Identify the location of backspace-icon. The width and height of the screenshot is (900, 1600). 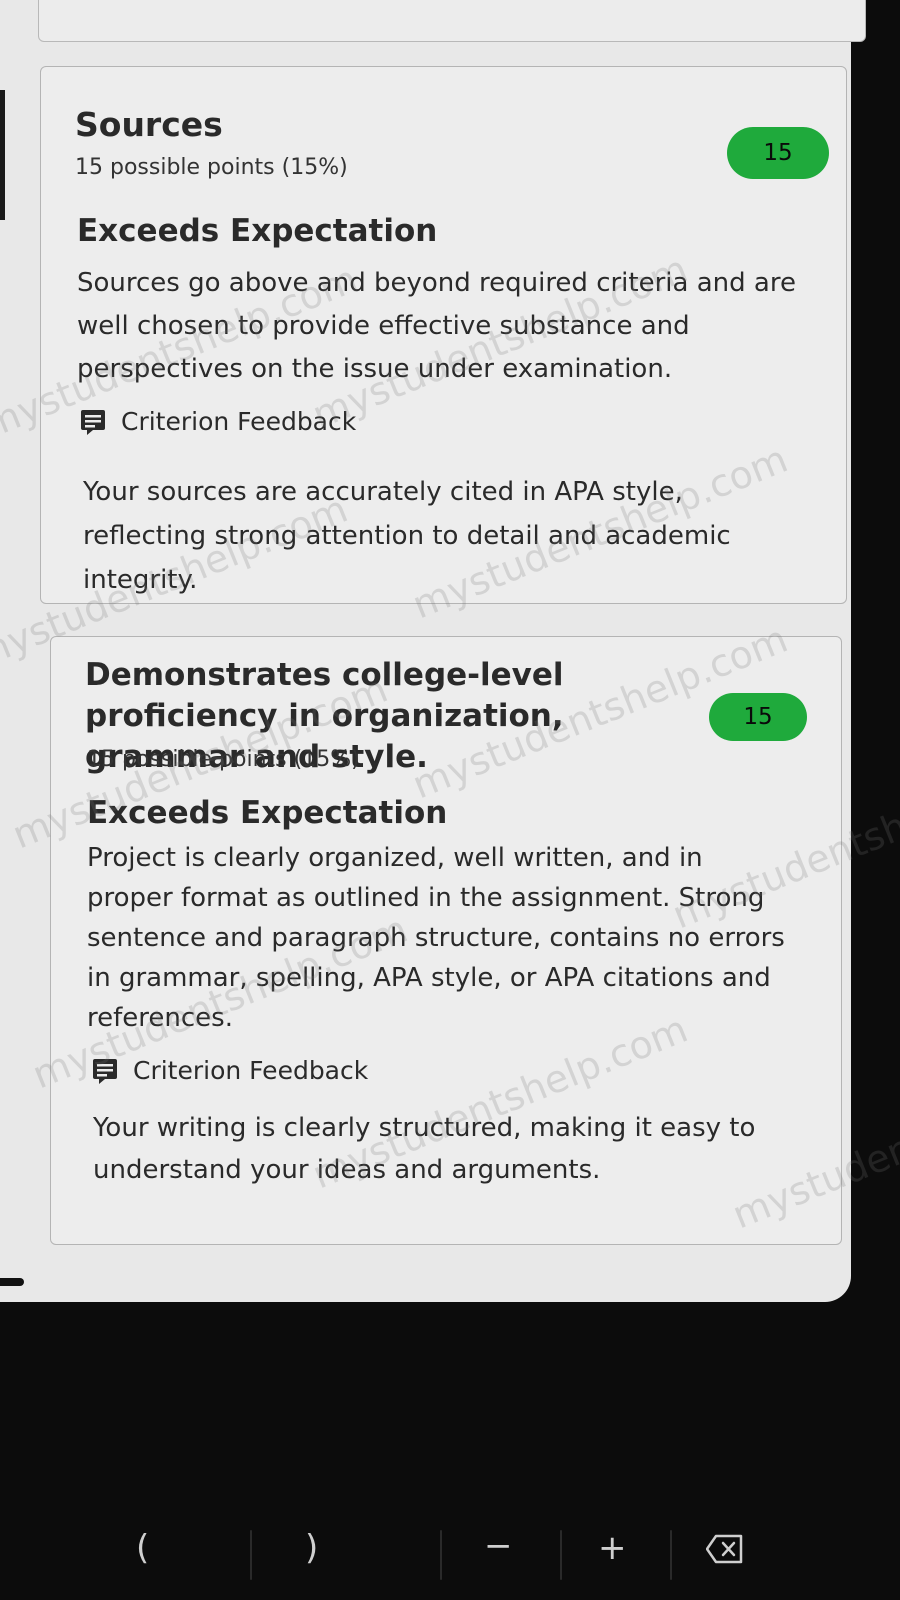
(725, 1549).